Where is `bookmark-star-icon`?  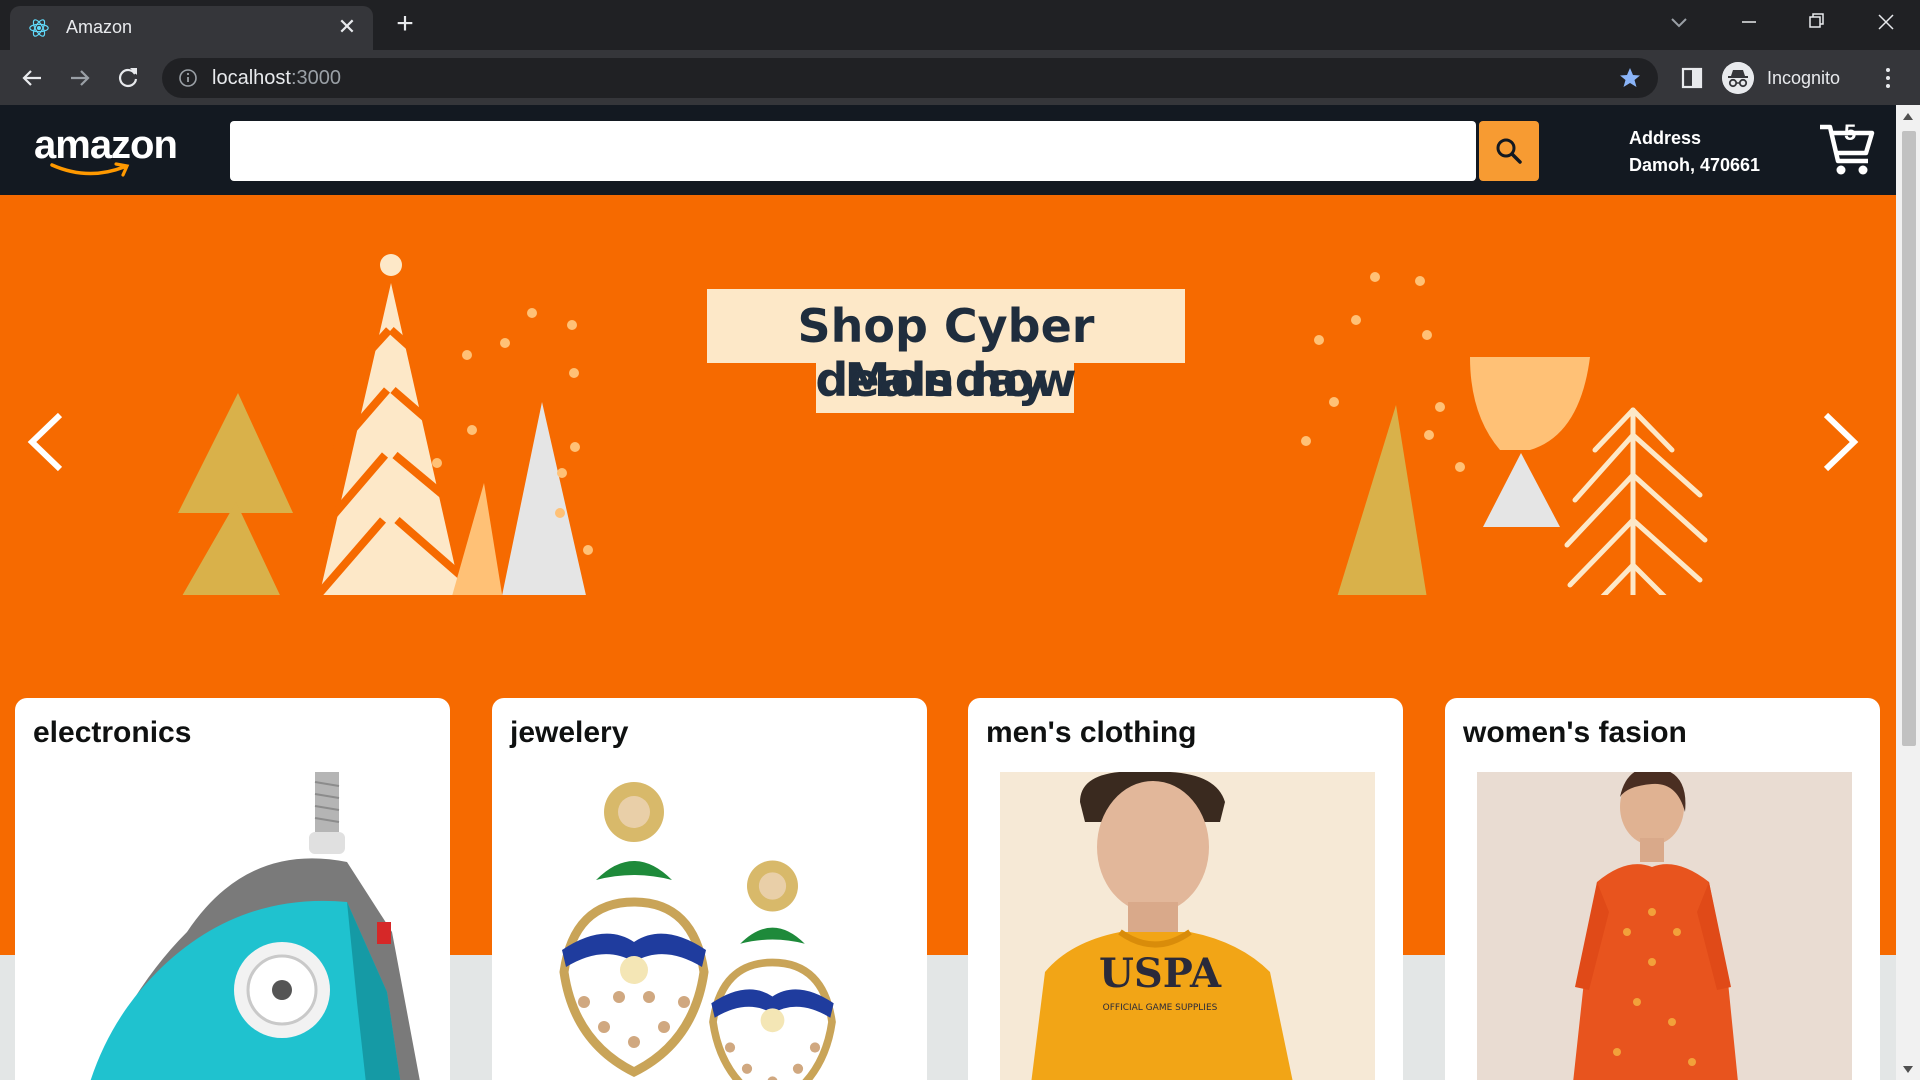
bookmark-star-icon is located at coordinates (1630, 78).